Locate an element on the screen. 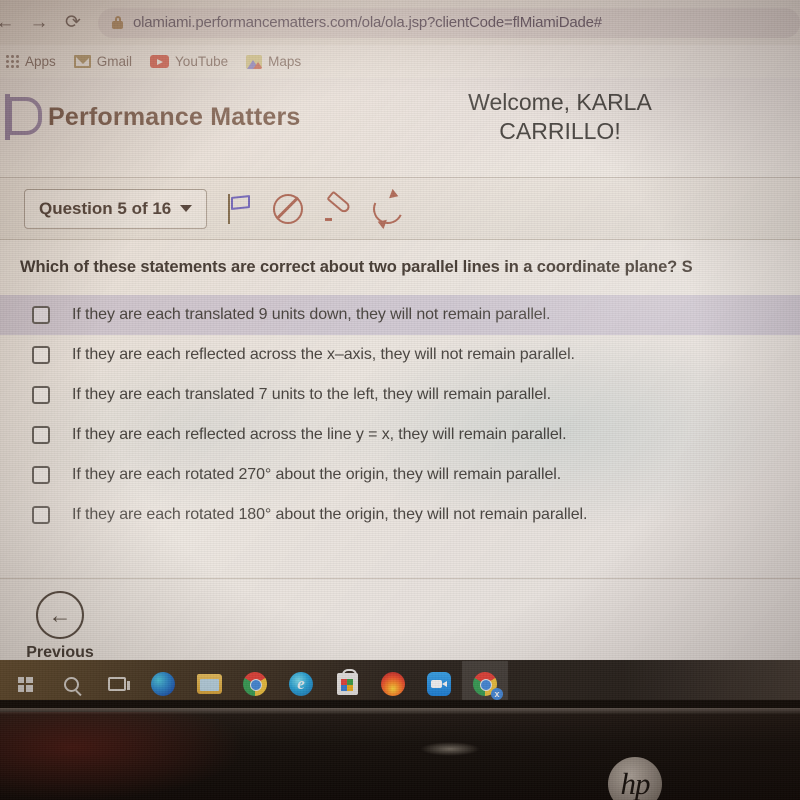  microsoft-edge-icon is located at coordinates (163, 684).